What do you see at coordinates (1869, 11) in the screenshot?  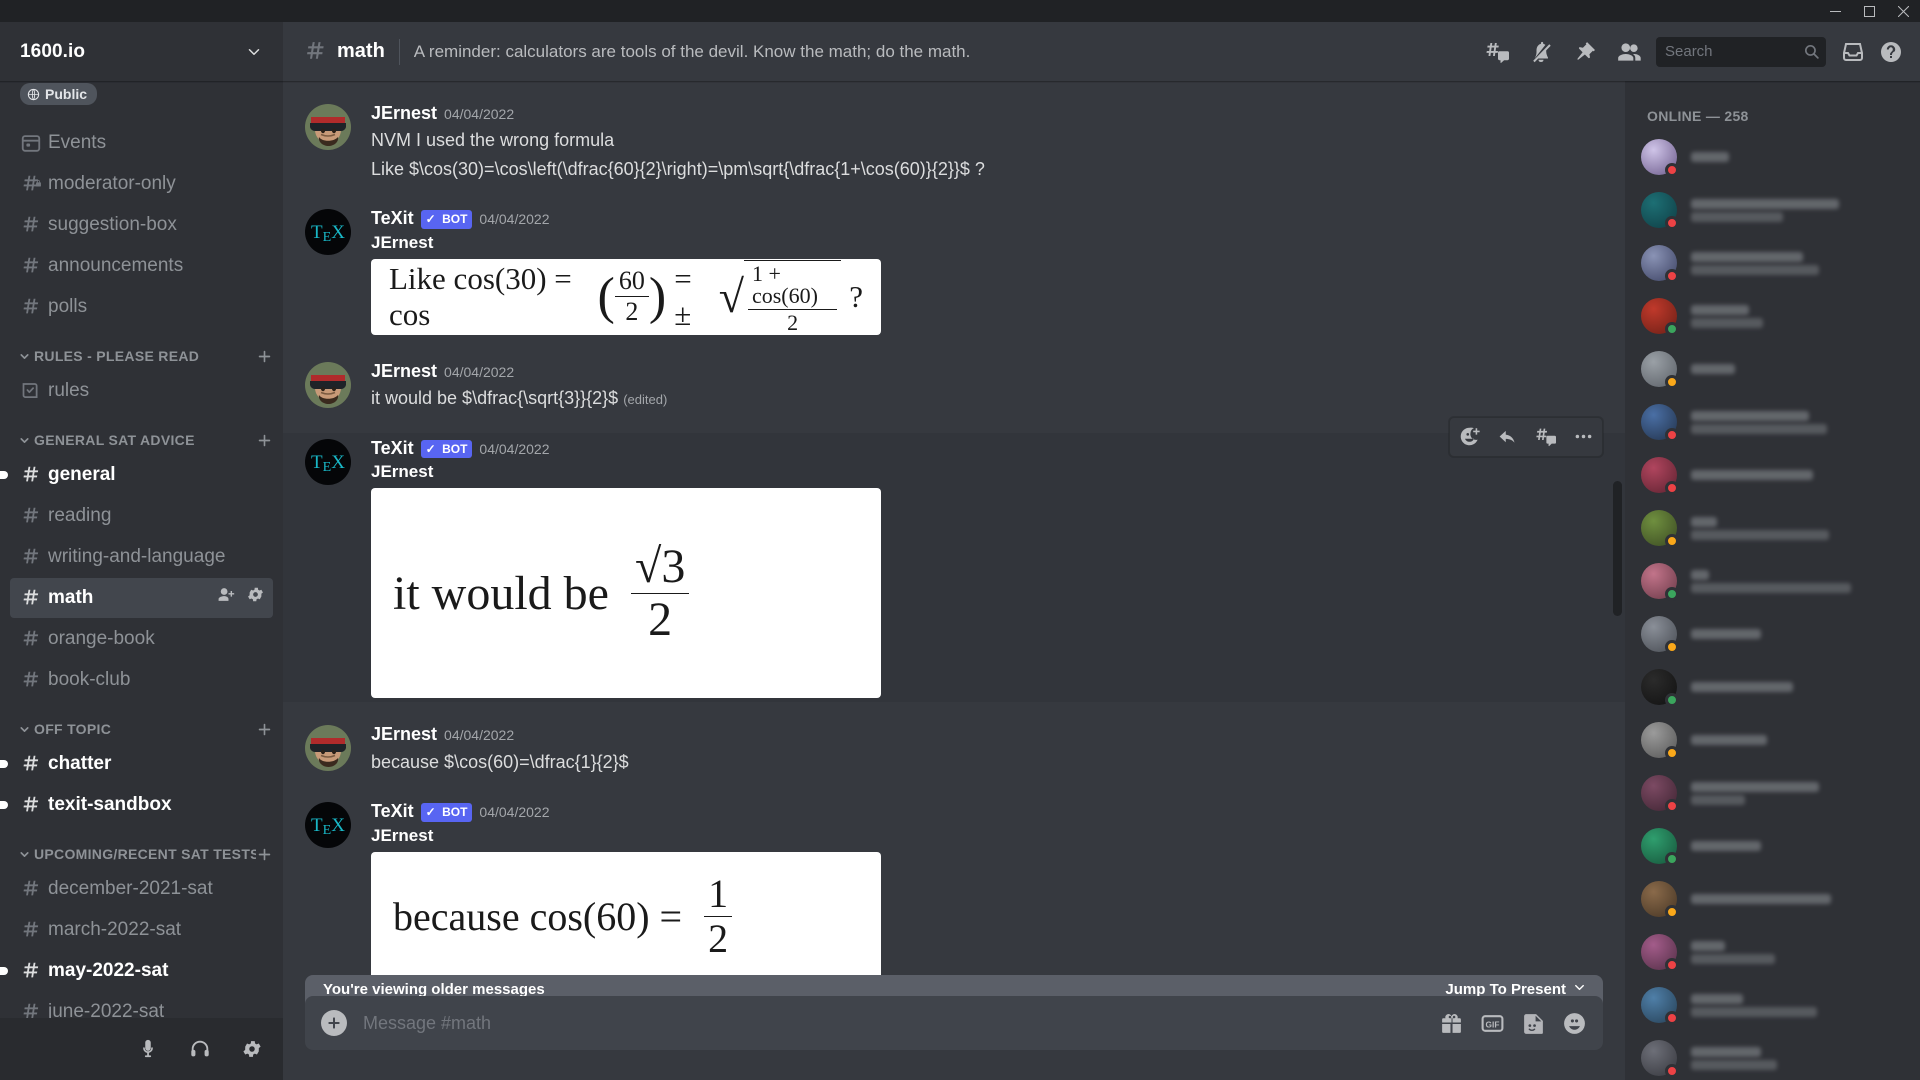 I see `window-maximize-button` at bounding box center [1869, 11].